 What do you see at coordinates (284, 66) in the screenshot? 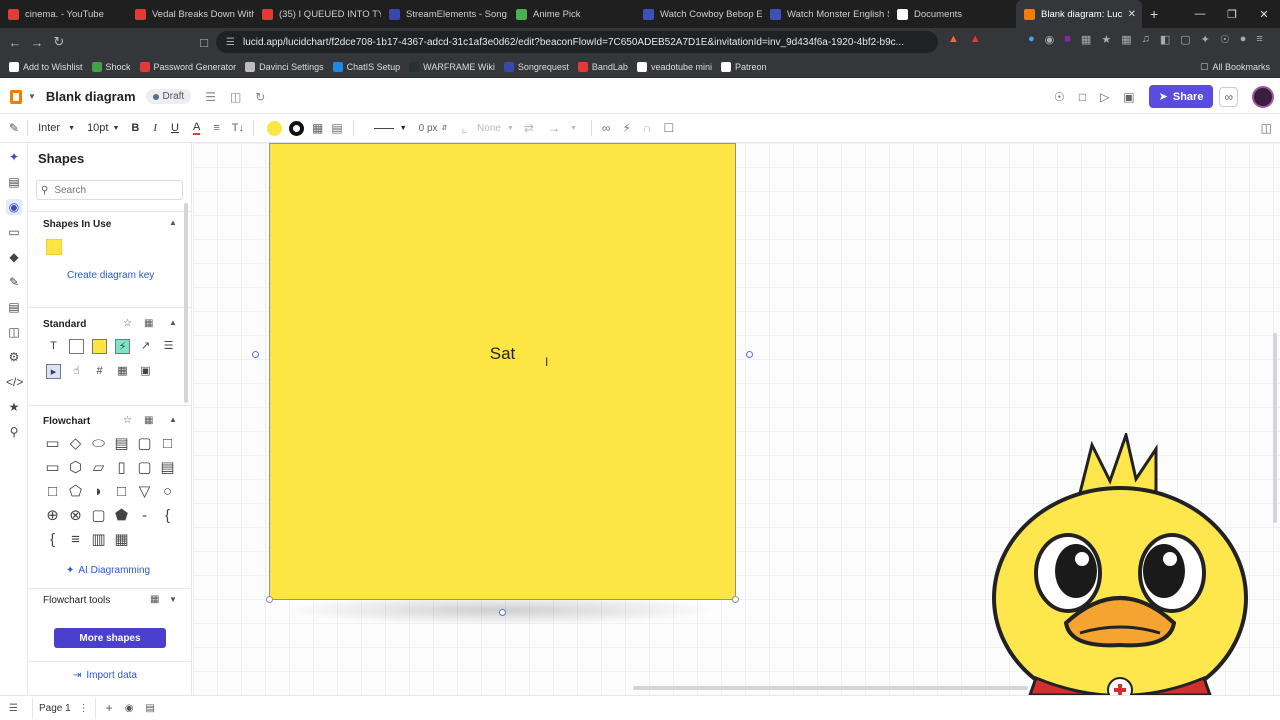
I see `bookmark-item: Davinci Settings` at bounding box center [284, 66].